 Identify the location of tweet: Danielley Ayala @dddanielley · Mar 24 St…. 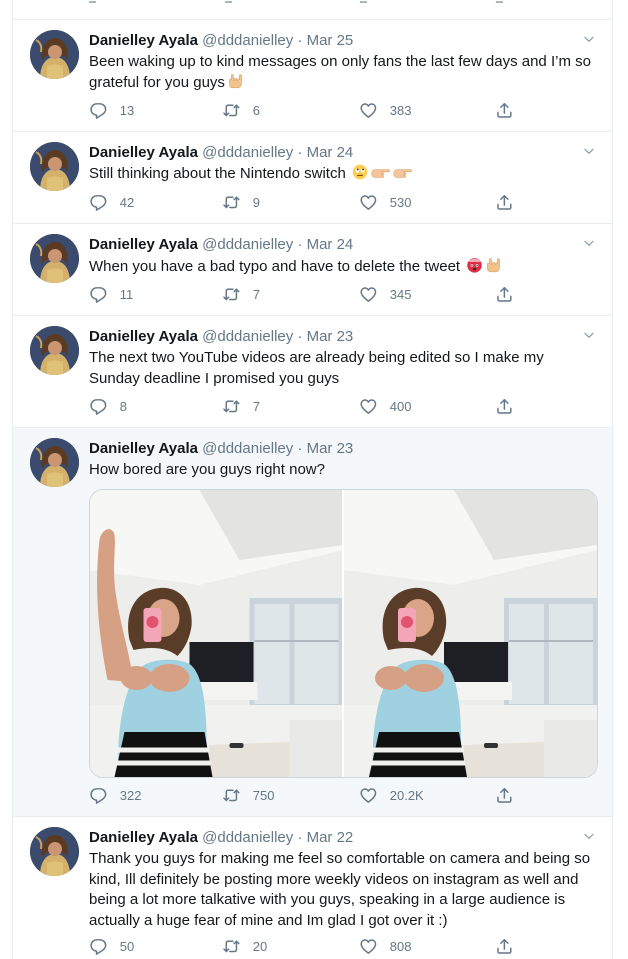
(312, 178).